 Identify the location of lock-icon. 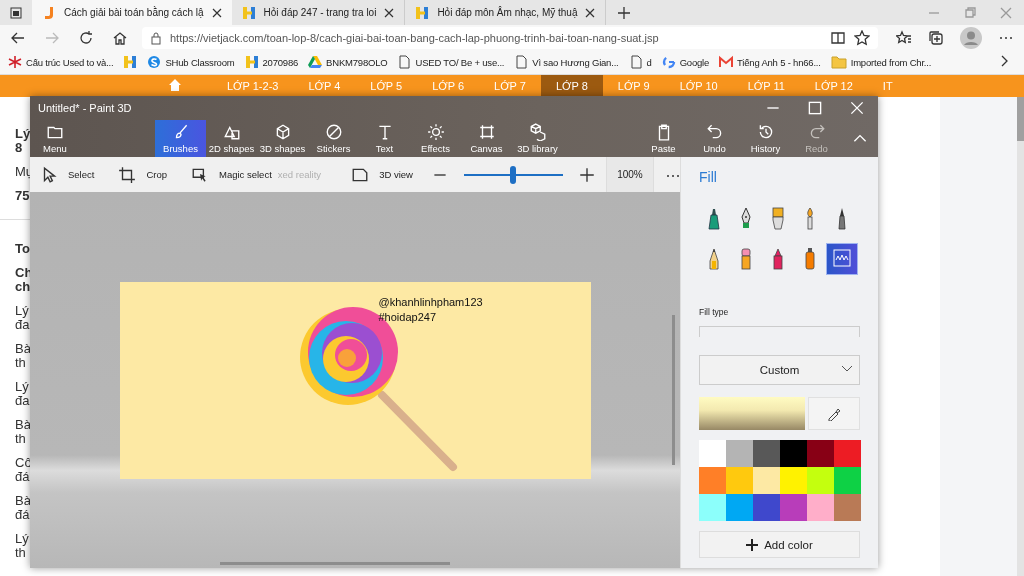
(156, 37).